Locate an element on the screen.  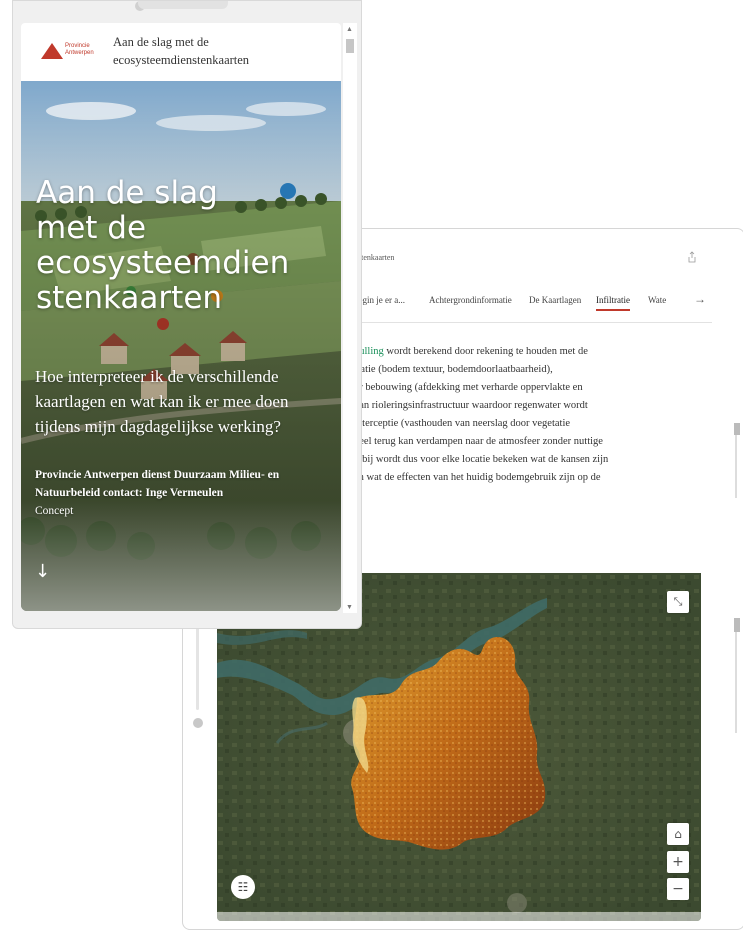
map-scrollbar-thumb is located at coordinates (737, 625).